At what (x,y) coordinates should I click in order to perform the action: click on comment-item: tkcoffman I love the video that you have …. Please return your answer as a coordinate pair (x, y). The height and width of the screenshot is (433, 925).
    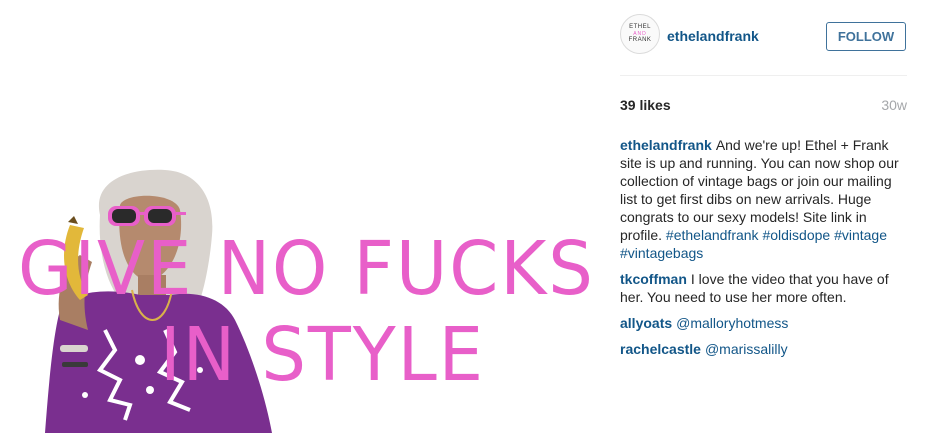
    Looking at the image, I should click on (765, 288).